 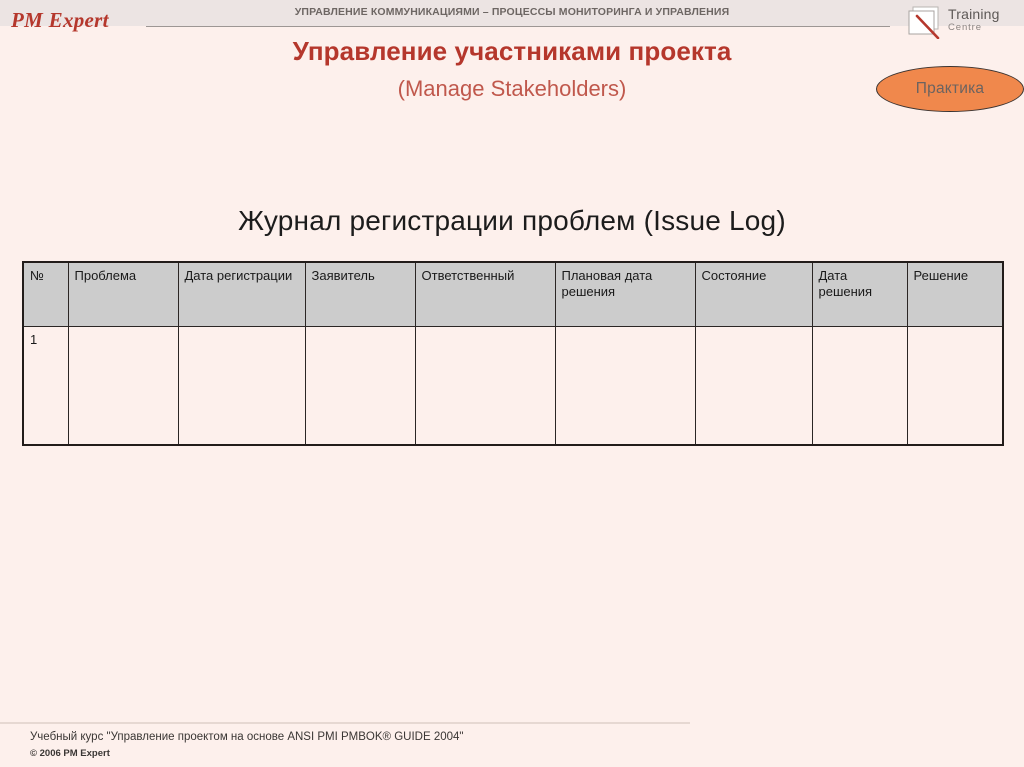 What do you see at coordinates (512, 88) in the screenshot?
I see `page-subtitle: (Manage Stakeholders)` at bounding box center [512, 88].